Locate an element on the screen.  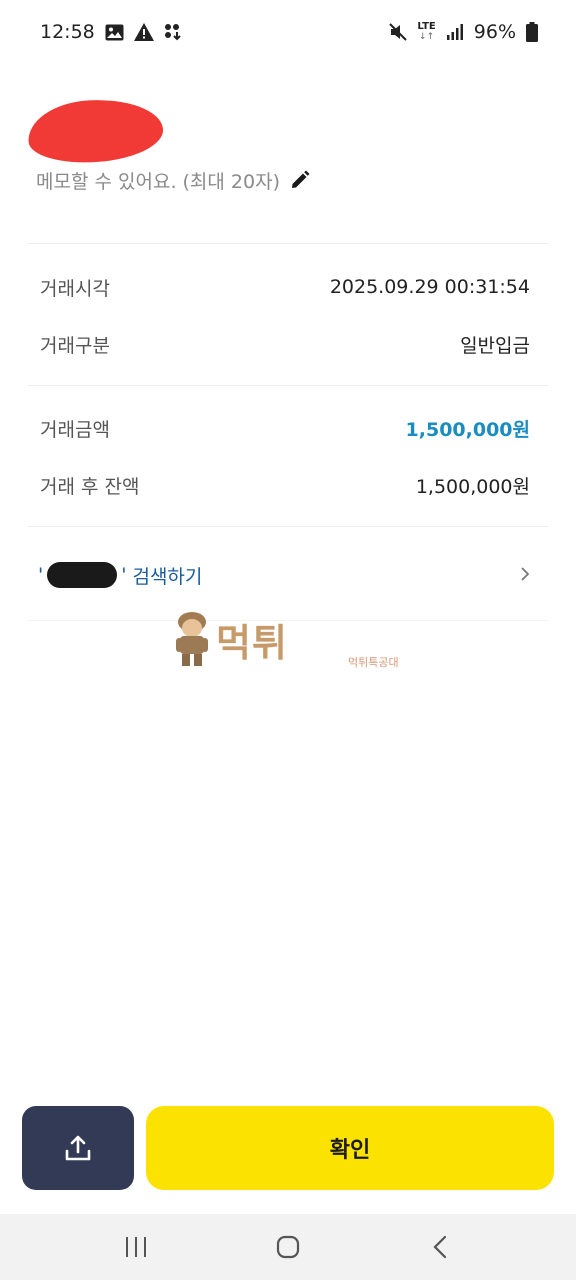
row-label: 거래시각 is located at coordinates (75, 288).